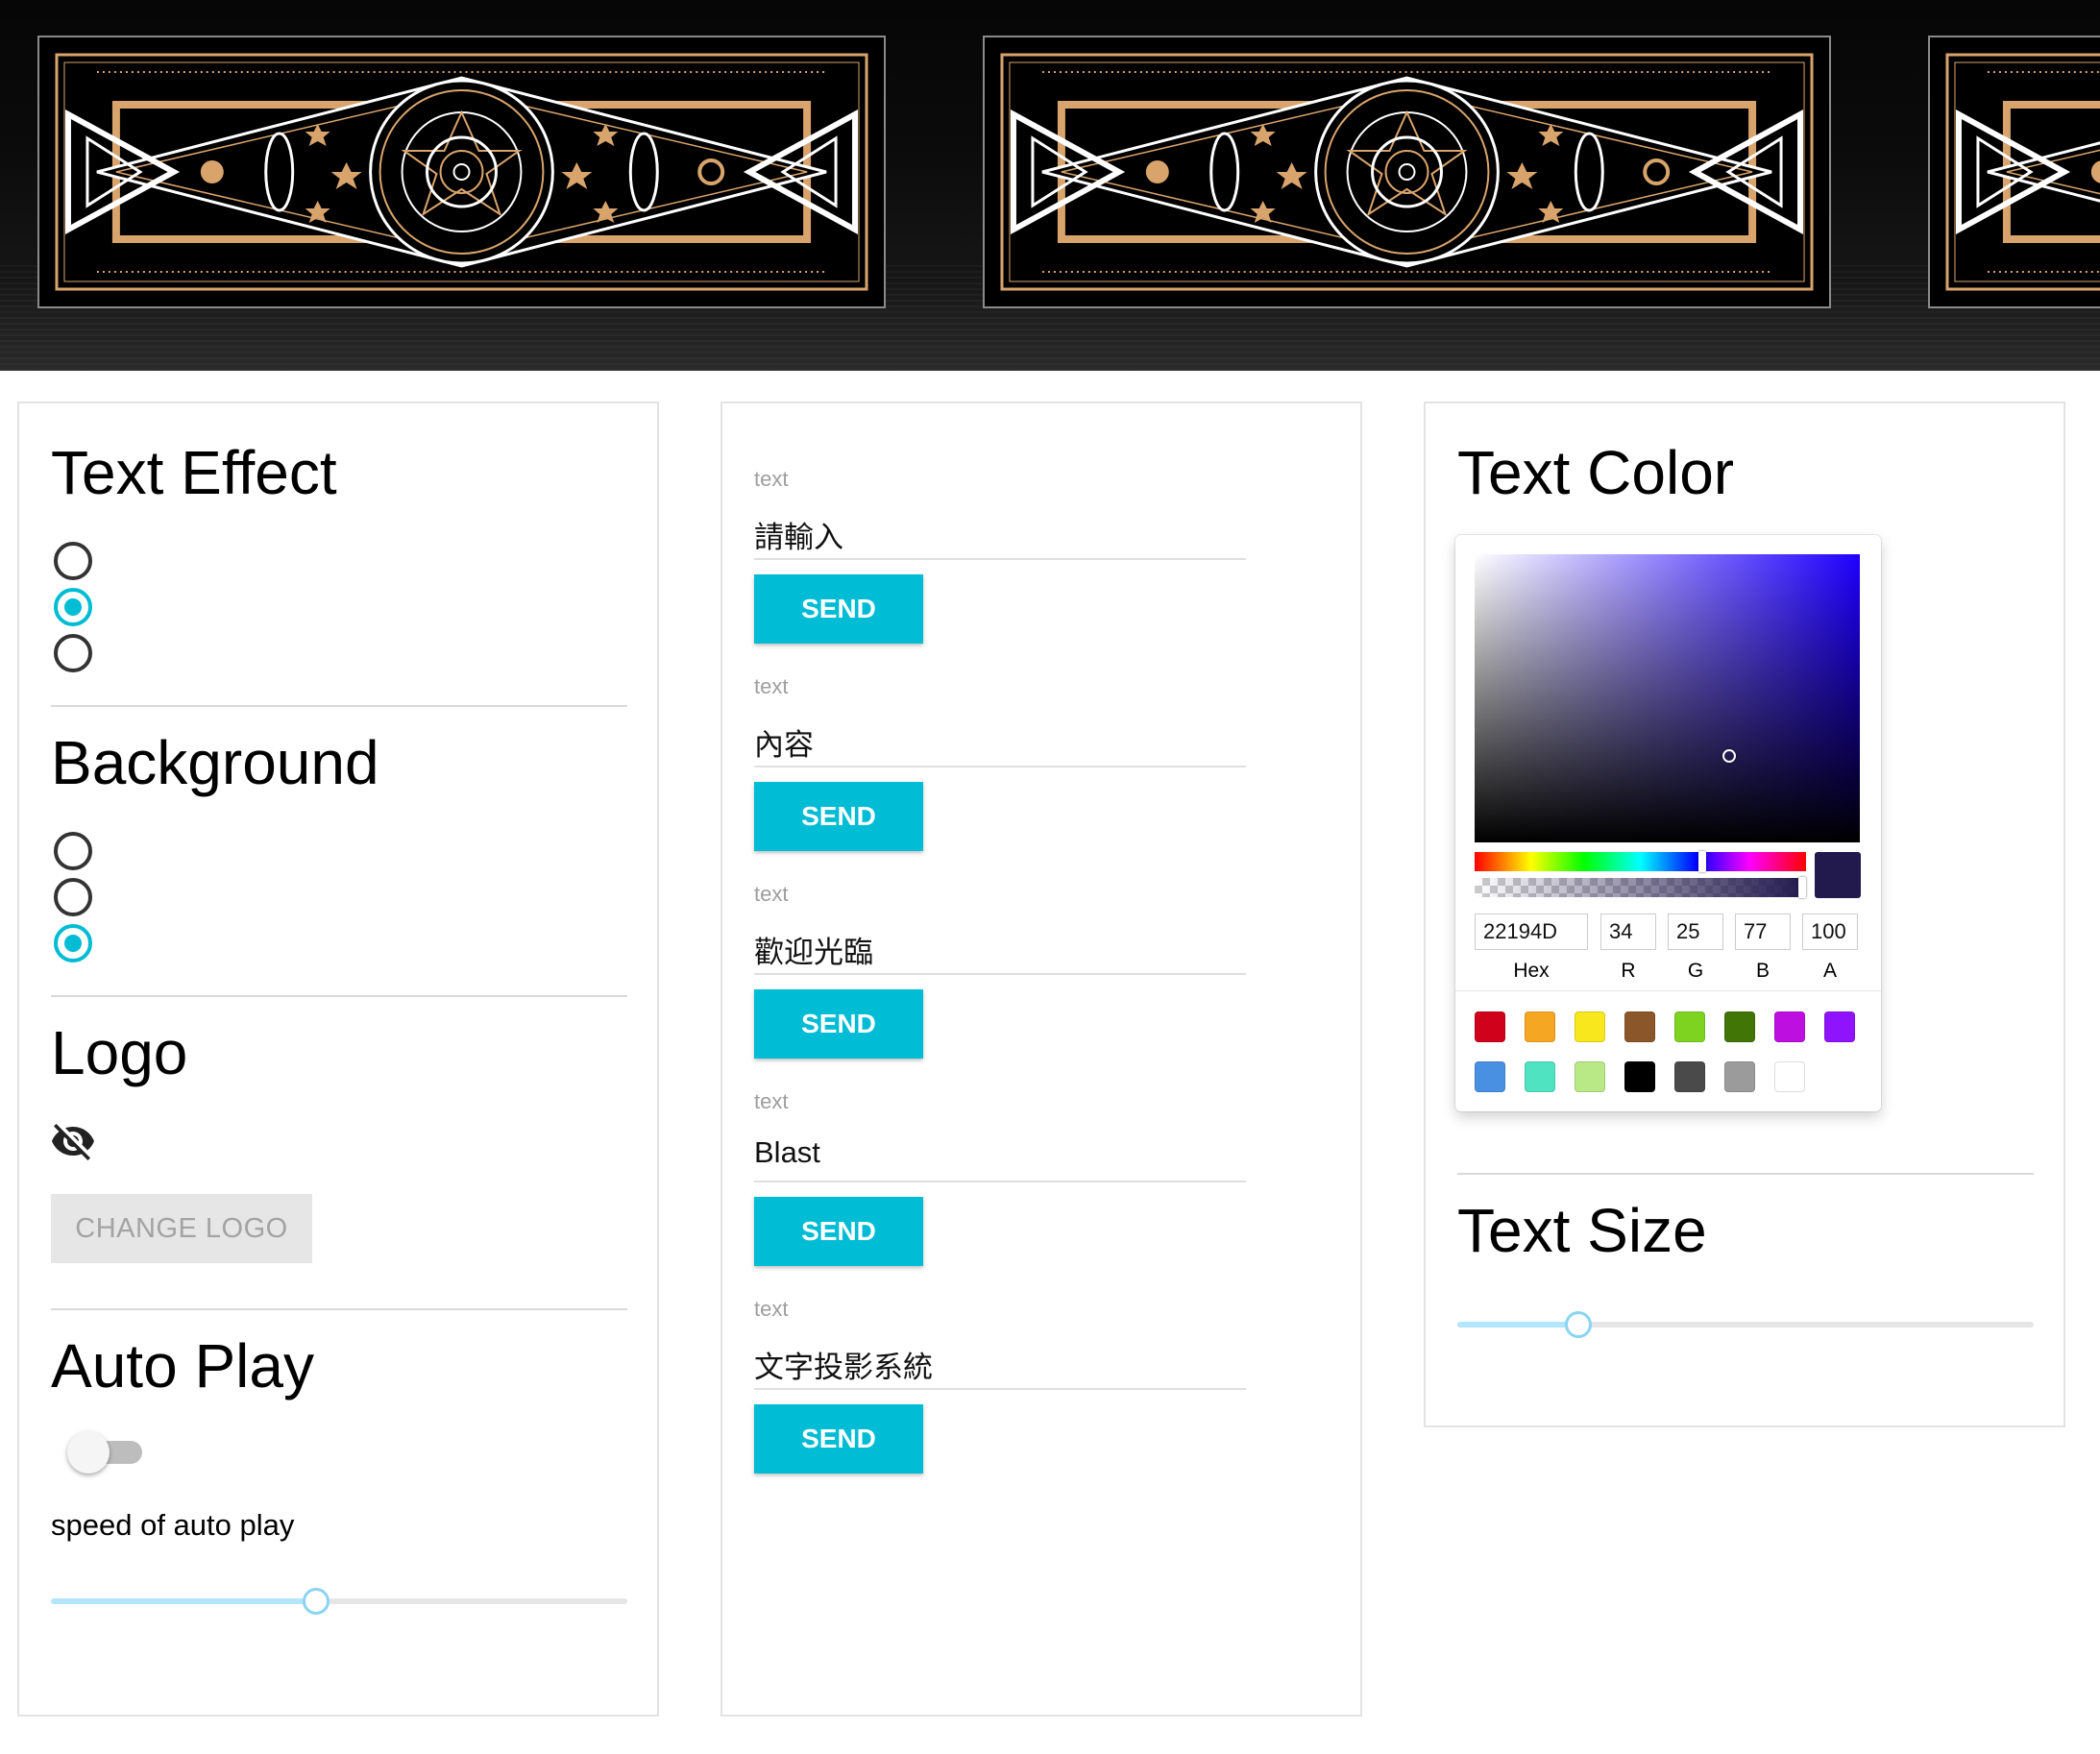 Image resolution: width=2100 pixels, height=1754 pixels. I want to click on blue-input: 77, so click(1763, 932).